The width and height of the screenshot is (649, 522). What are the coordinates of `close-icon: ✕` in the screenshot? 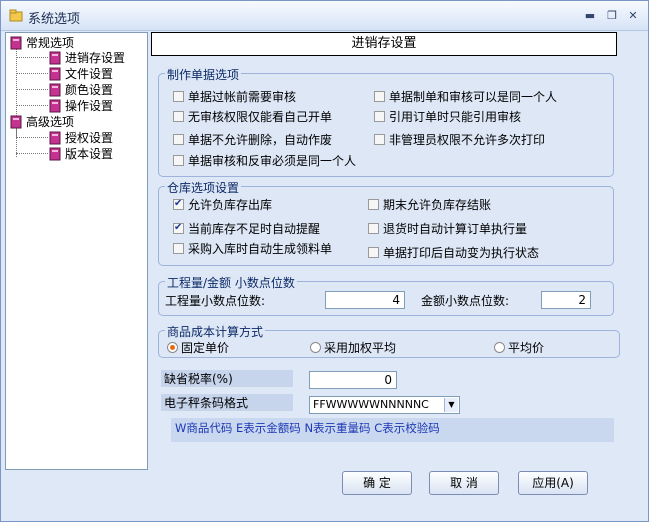 It's located at (633, 15).